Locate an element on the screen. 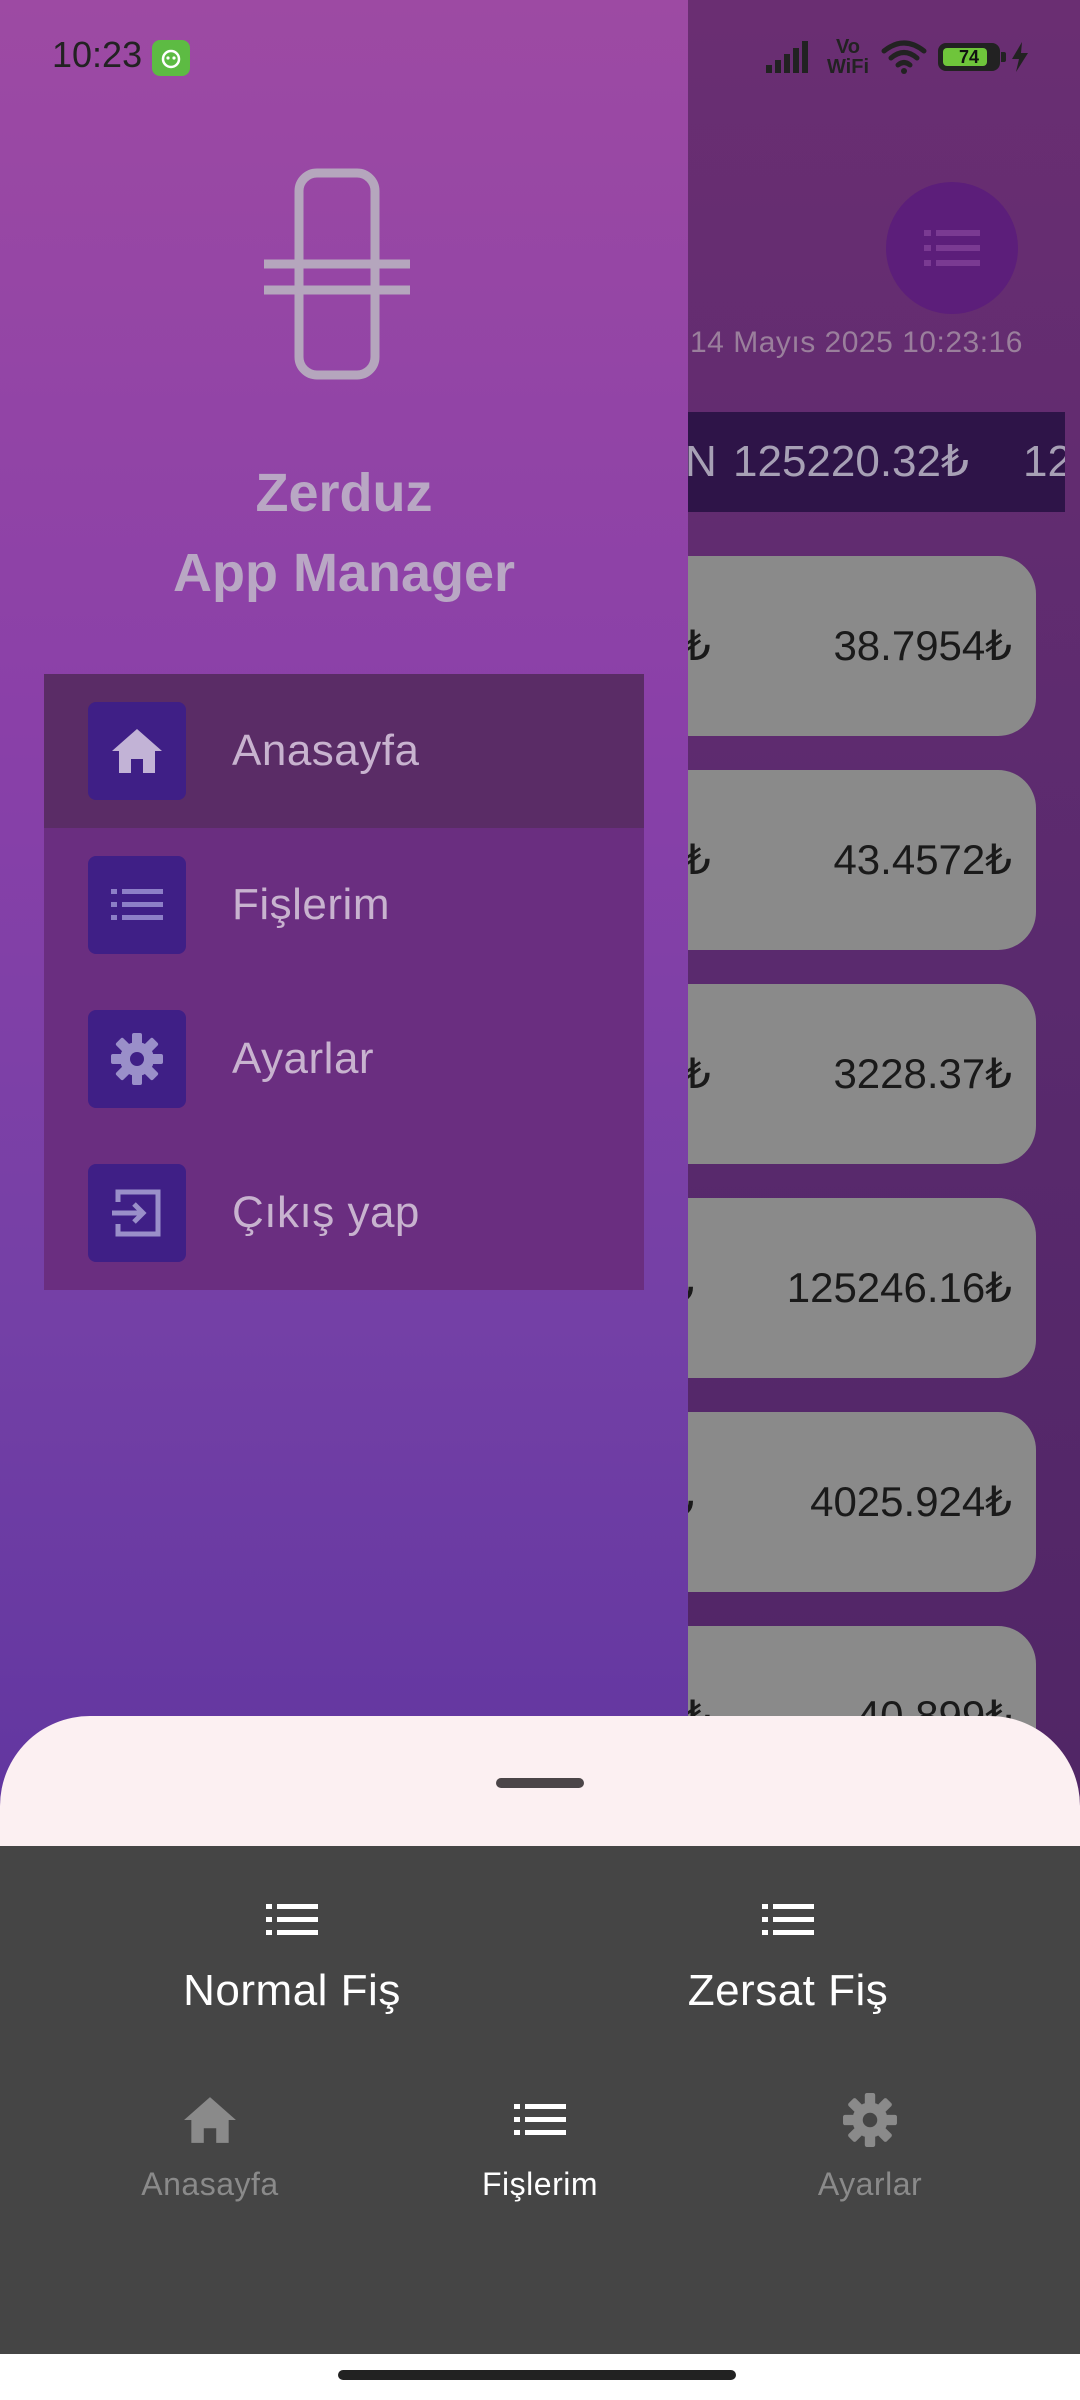 The width and height of the screenshot is (1080, 2400). wifi-icon is located at coordinates (904, 57).